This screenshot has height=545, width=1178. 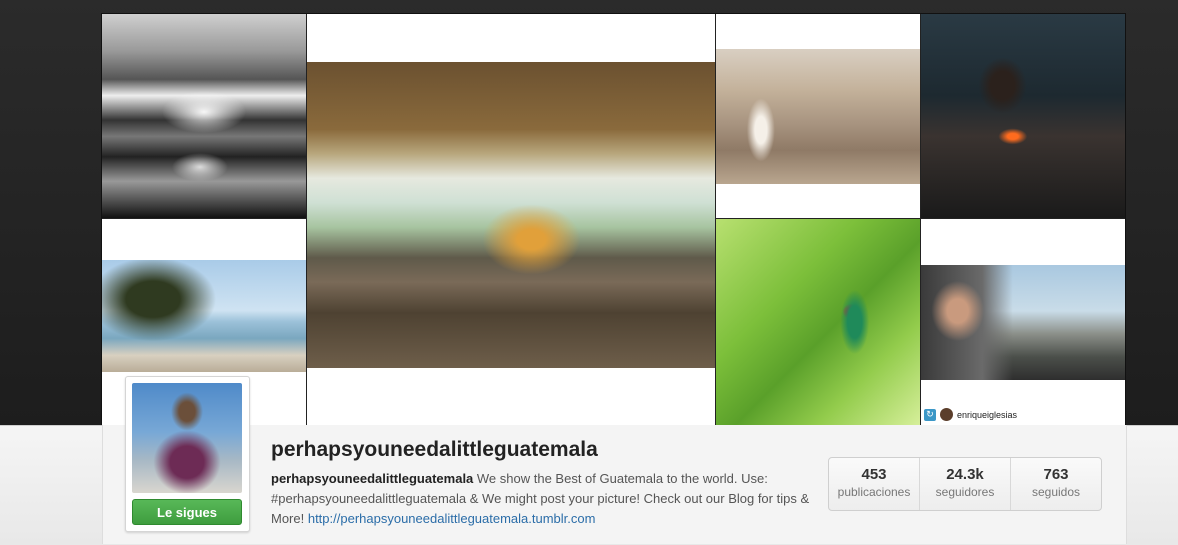 What do you see at coordinates (1023, 414) in the screenshot?
I see `photo-credit: ↻ enriqueiglesias` at bounding box center [1023, 414].